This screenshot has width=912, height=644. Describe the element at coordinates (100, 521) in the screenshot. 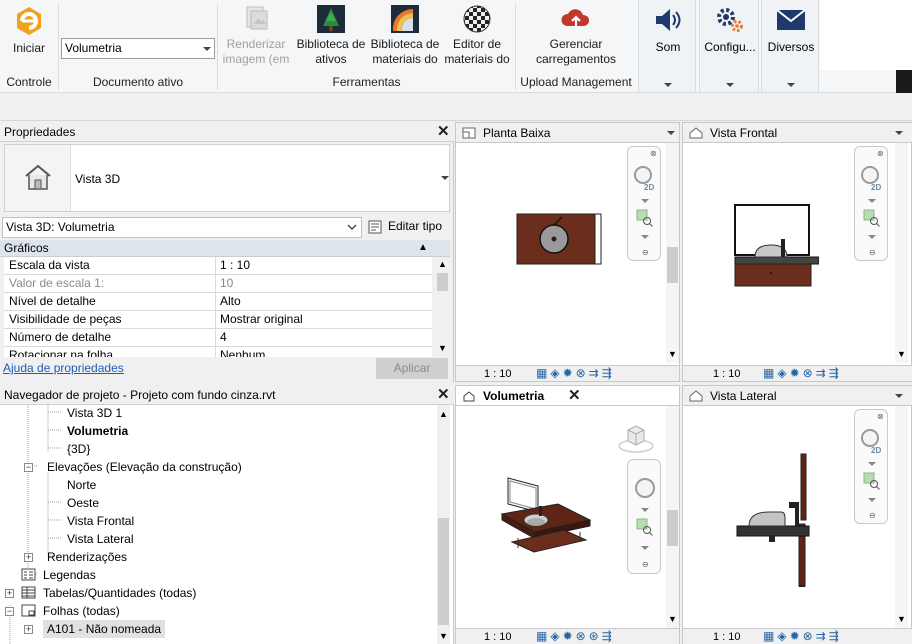

I see `tree-item-vista-frontal: Vista Frontal` at that location.